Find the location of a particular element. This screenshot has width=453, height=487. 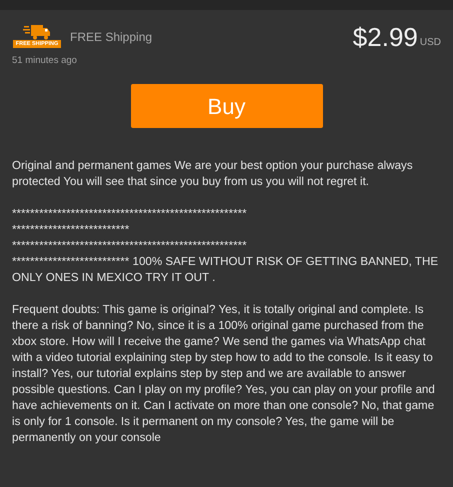

buy-button: Buy is located at coordinates (226, 106).